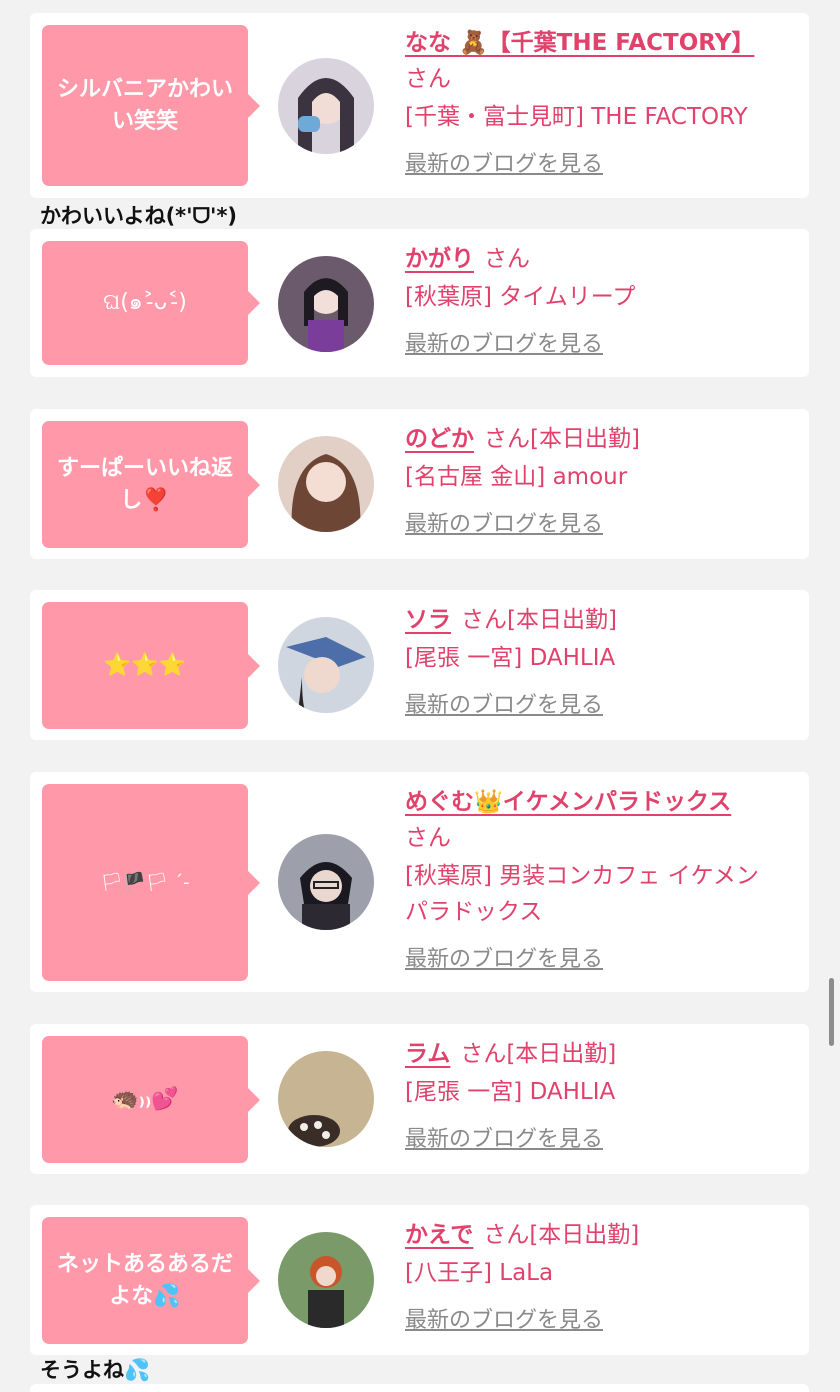  I want to click on comment-bubble: ଘ(๑˃̵ᴗ˂̵), so click(151, 303).